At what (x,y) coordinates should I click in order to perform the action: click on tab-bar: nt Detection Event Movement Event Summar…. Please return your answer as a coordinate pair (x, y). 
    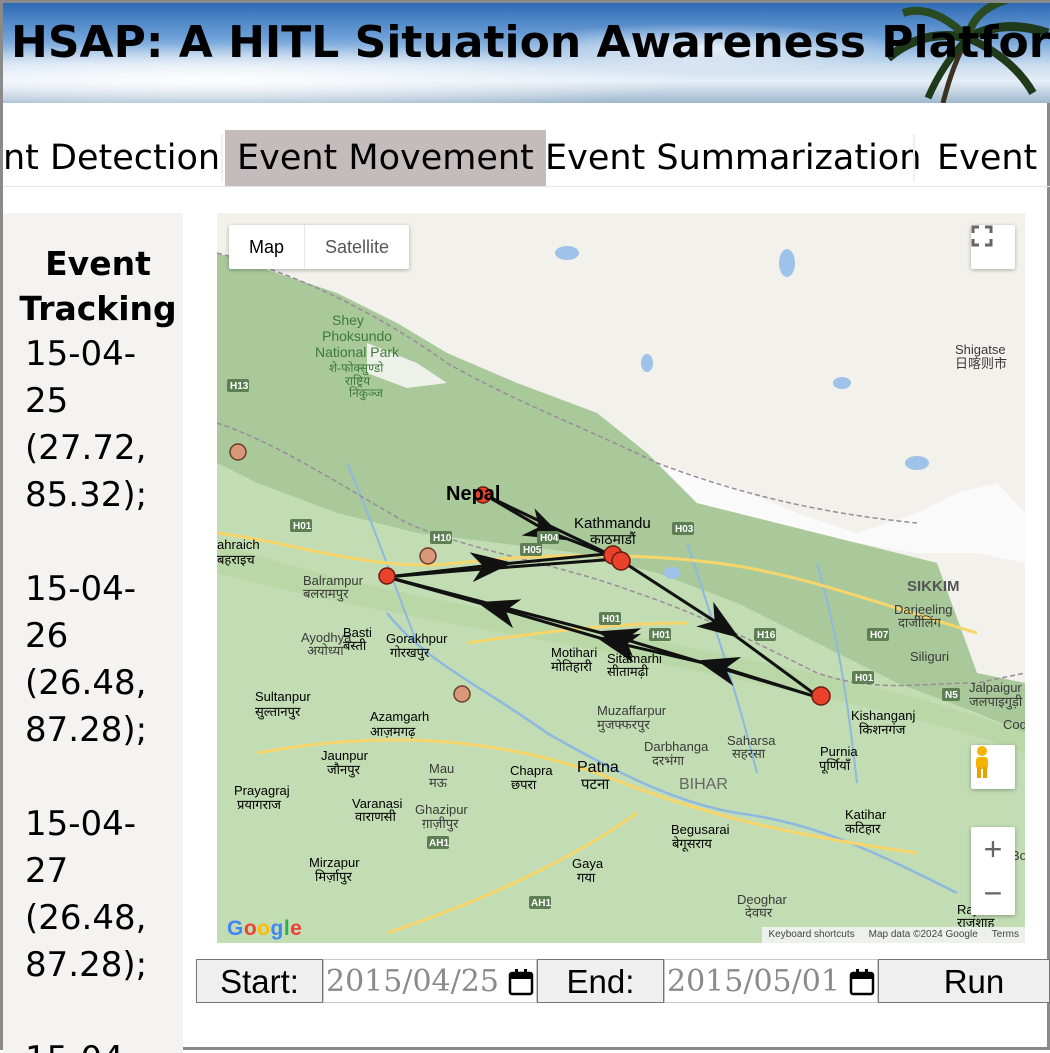
    Looking at the image, I should click on (526, 158).